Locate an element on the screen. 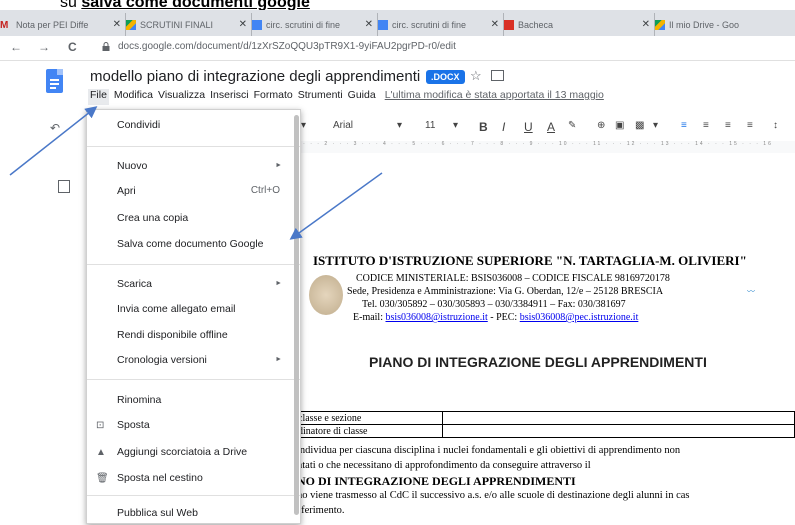 The image size is (795, 525). browser-tab: SCRUTINI FINALI ✕ is located at coordinates (189, 24).